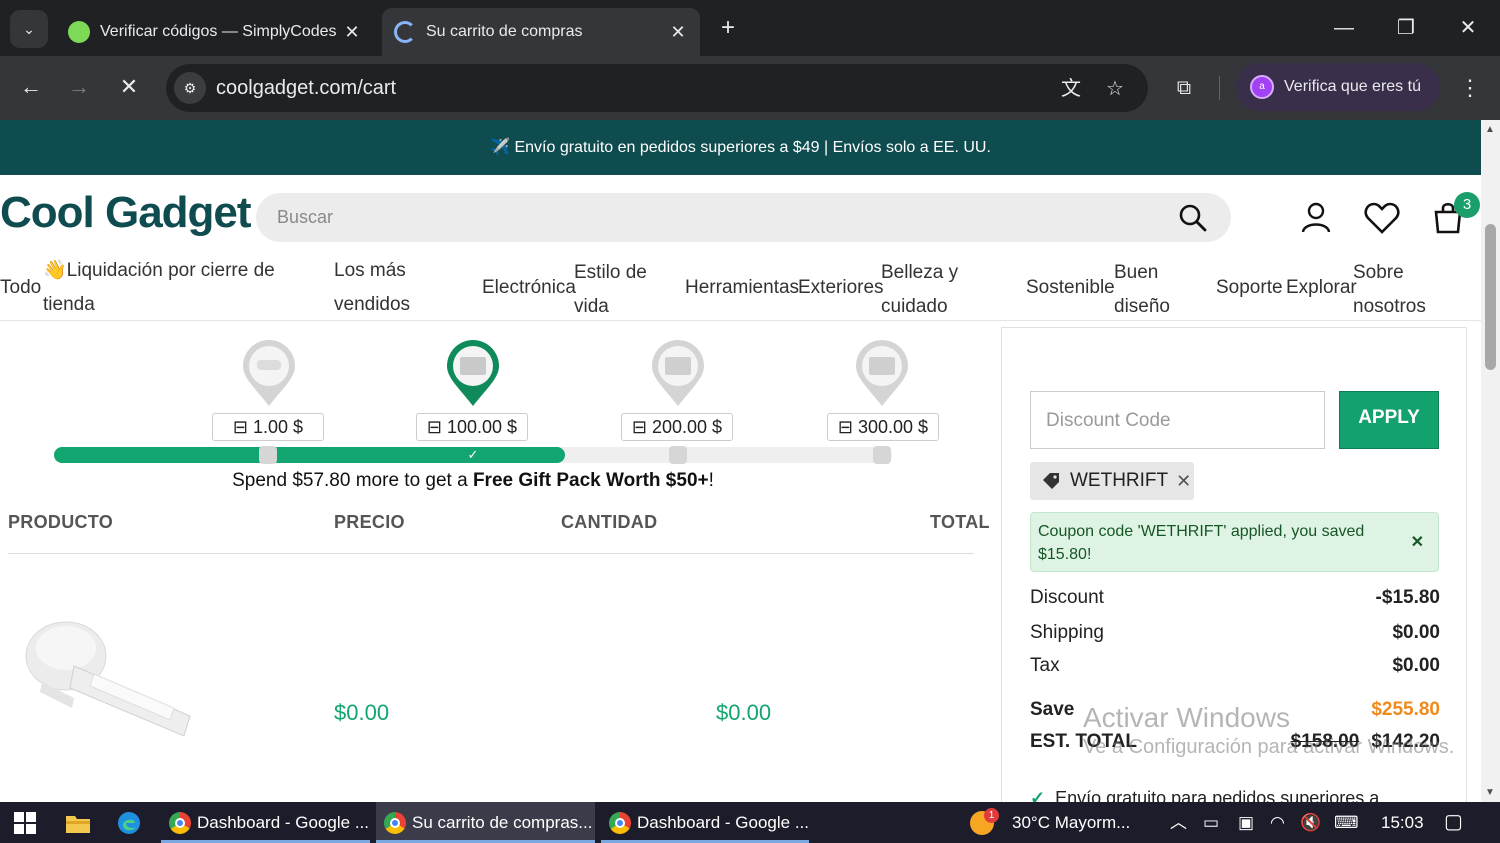 This screenshot has width=1500, height=843. What do you see at coordinates (306, 88) in the screenshot?
I see `url-text: coolgadget.com/cart` at bounding box center [306, 88].